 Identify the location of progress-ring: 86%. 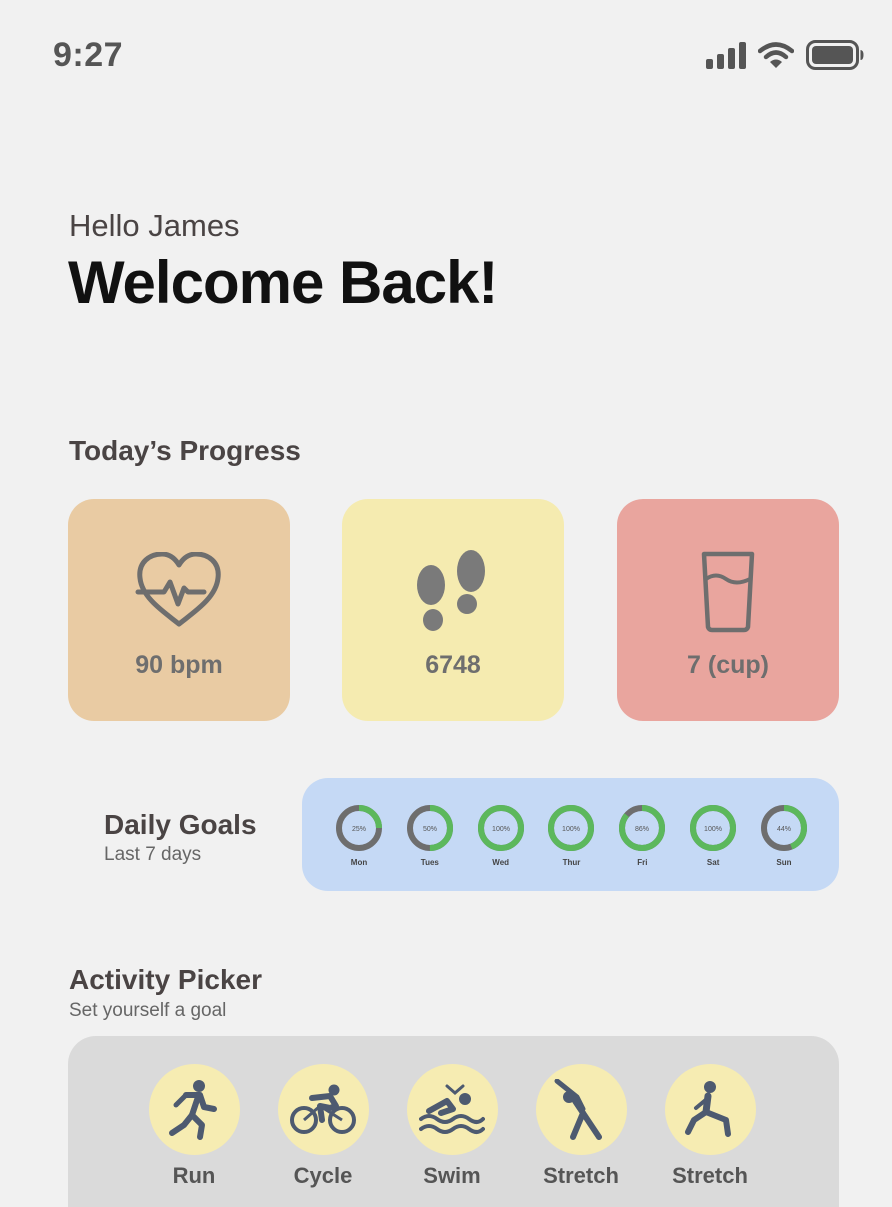
(642, 828).